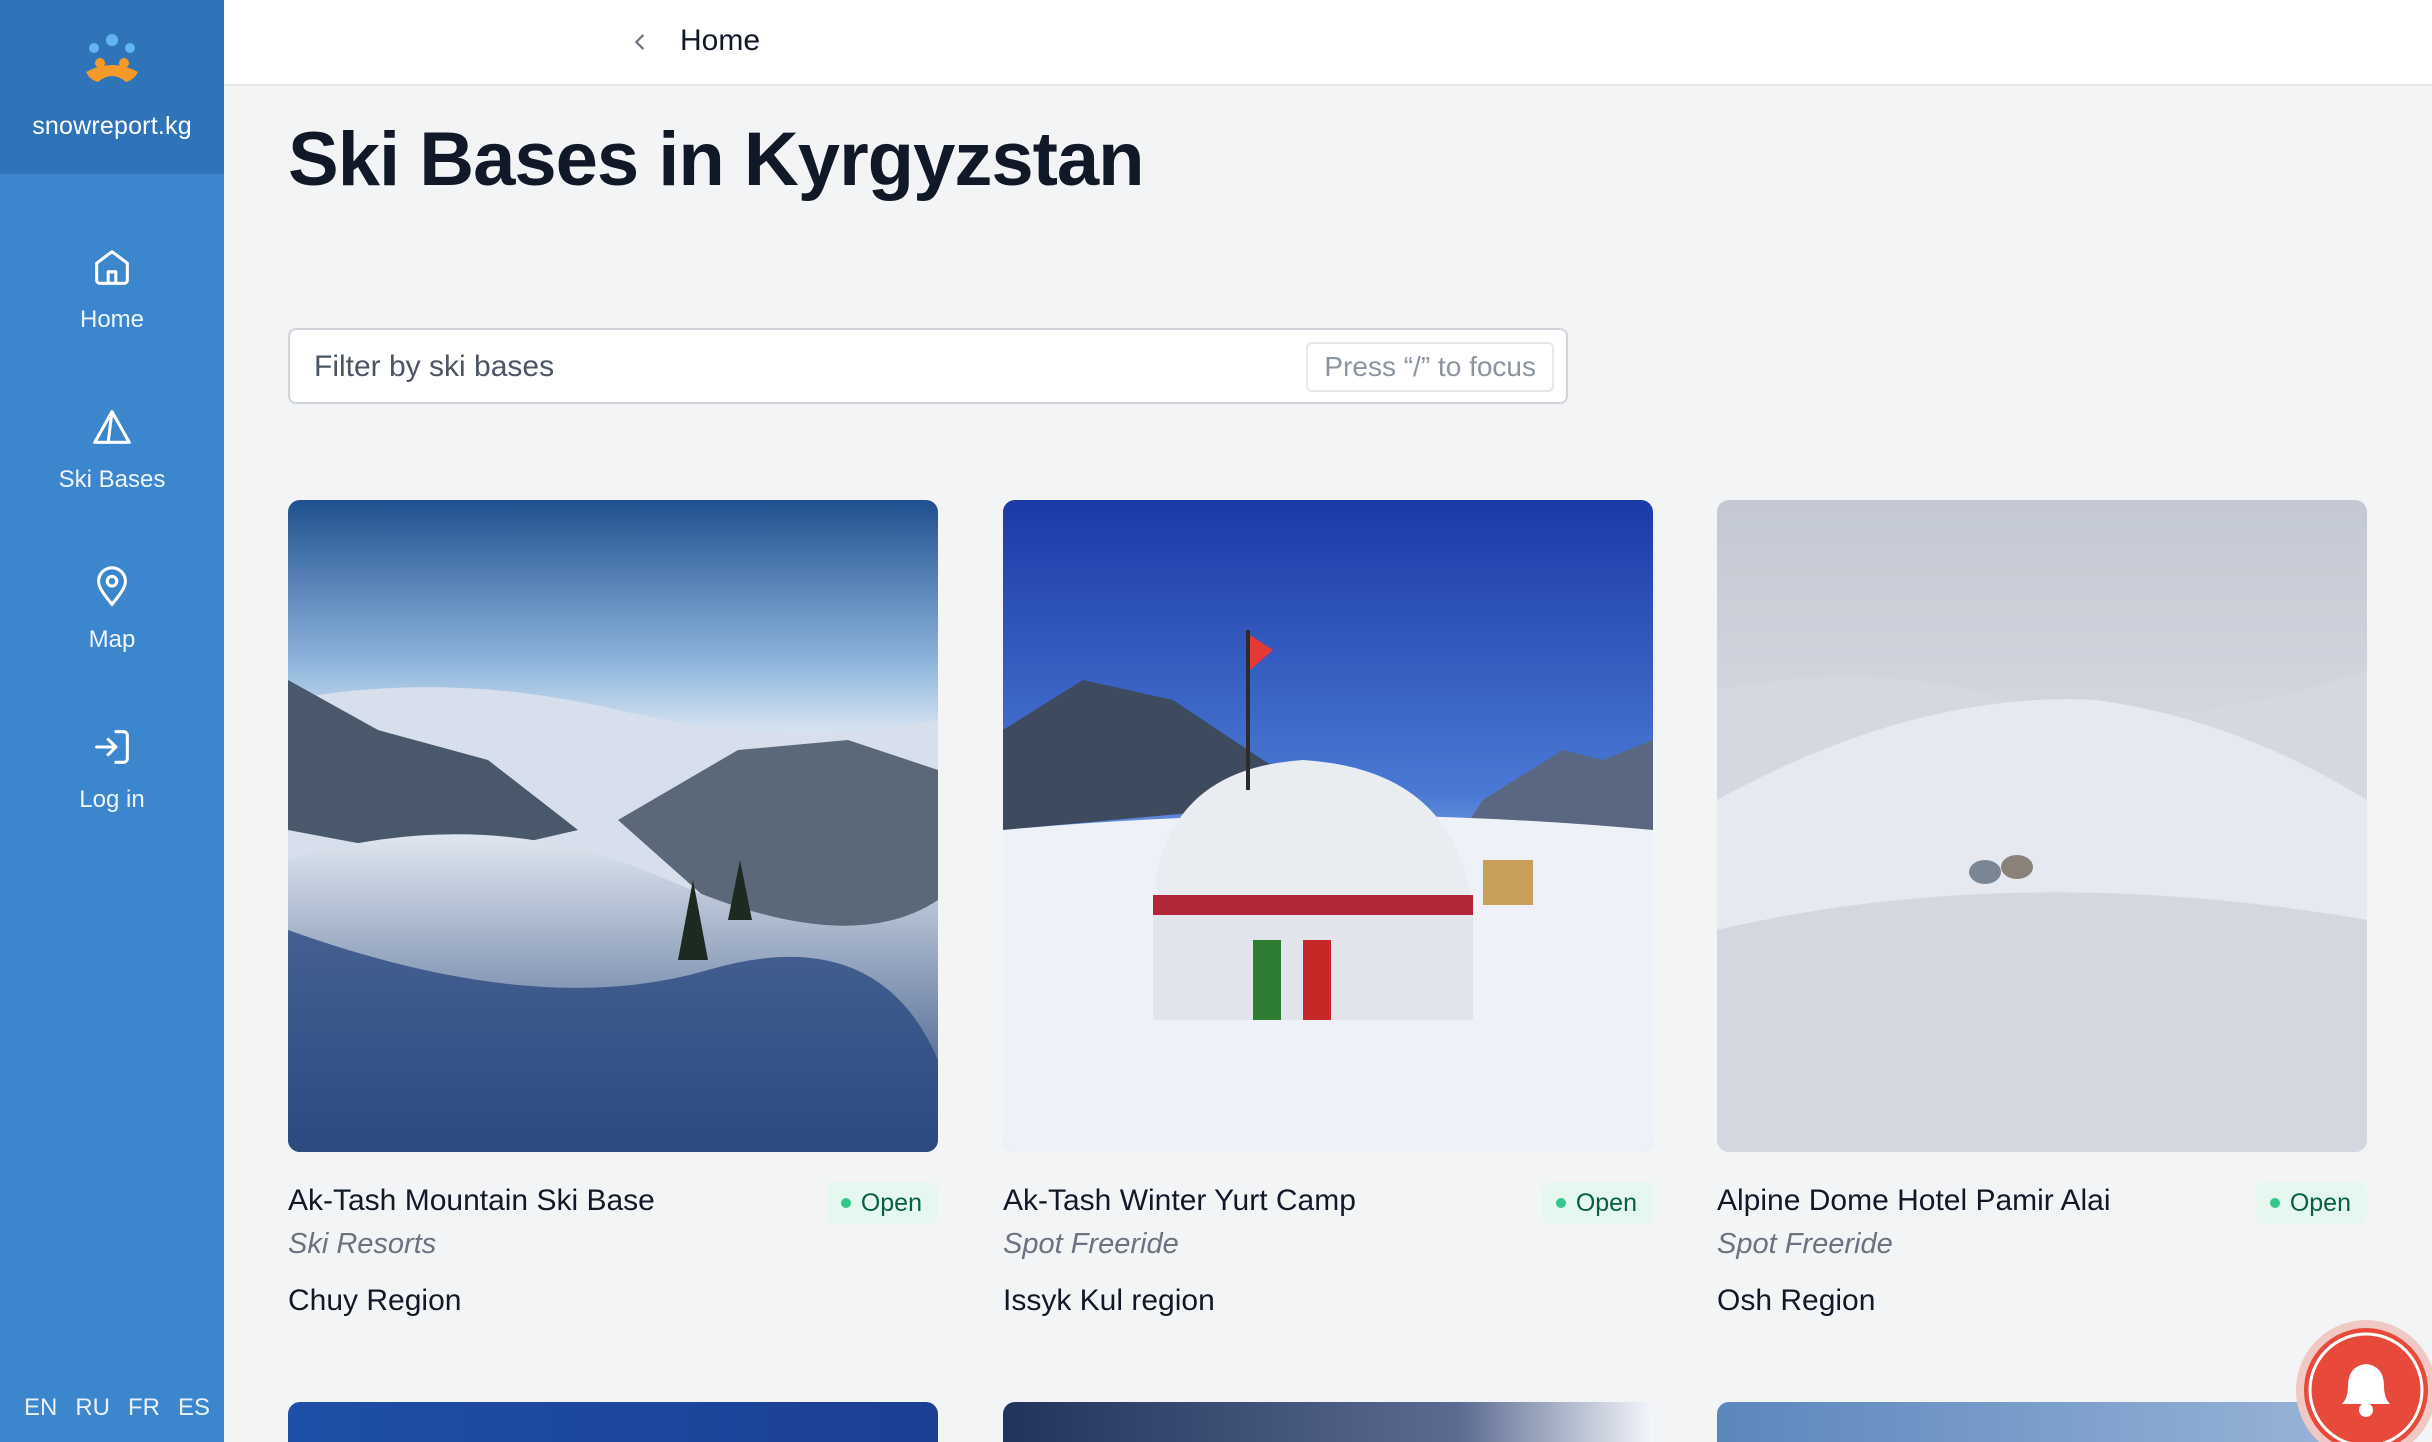 The image size is (2432, 1442). Describe the element at coordinates (1430, 367) in the screenshot. I see `shortcut-hint: Press “/” to focus` at that location.